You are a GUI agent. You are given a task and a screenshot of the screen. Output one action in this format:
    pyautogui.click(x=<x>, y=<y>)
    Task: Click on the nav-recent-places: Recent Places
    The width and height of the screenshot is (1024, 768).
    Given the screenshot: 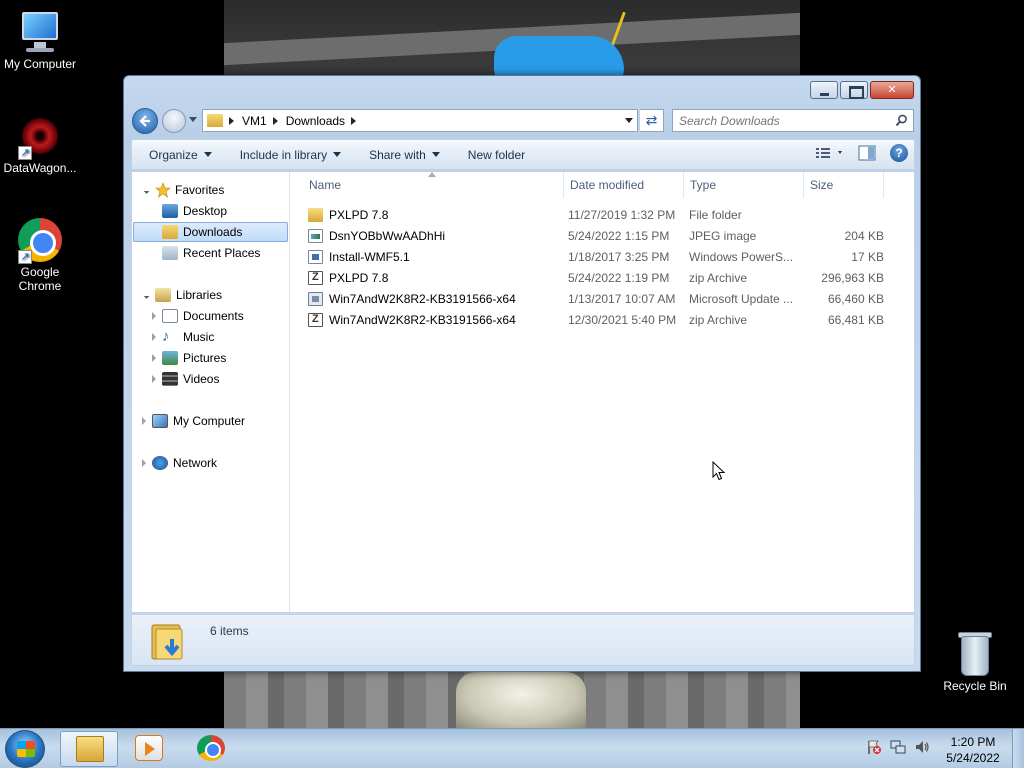 What is the action you would take?
    pyautogui.click(x=211, y=253)
    